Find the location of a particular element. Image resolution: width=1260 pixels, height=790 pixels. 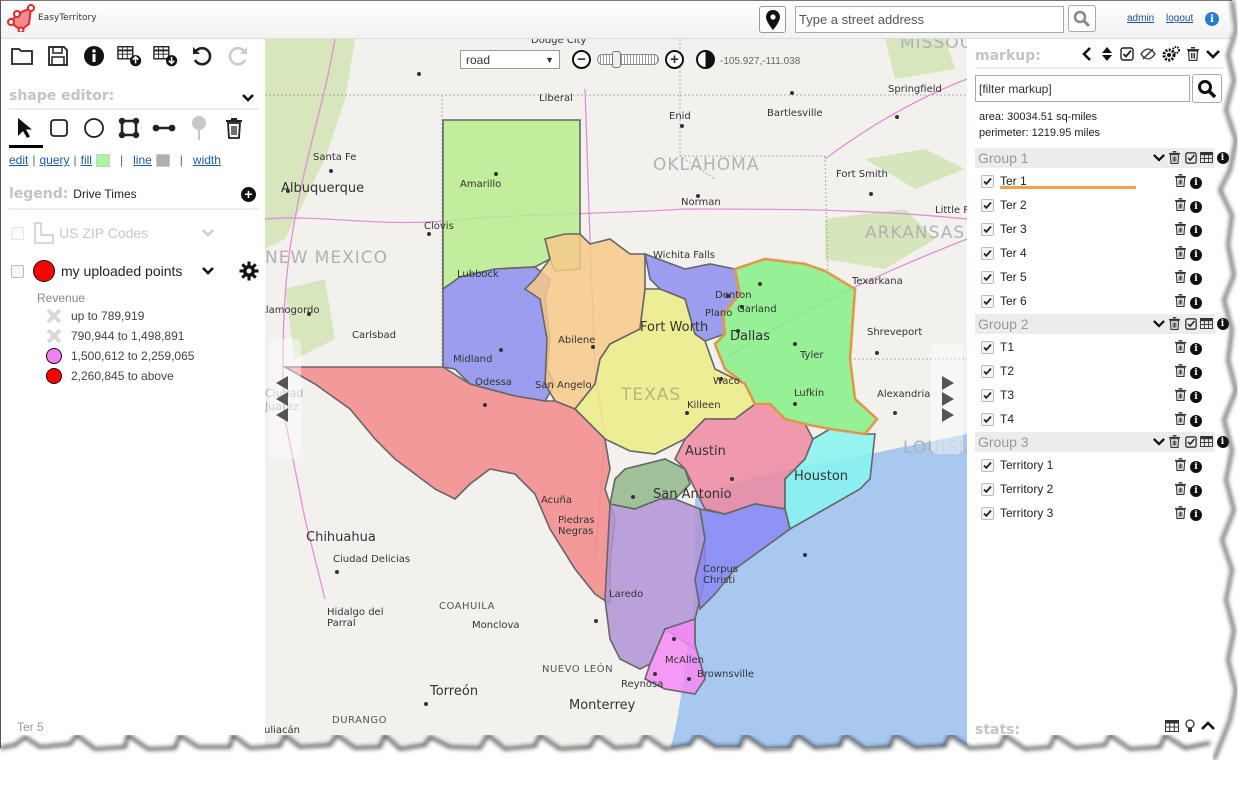

line-icon is located at coordinates (164, 128).